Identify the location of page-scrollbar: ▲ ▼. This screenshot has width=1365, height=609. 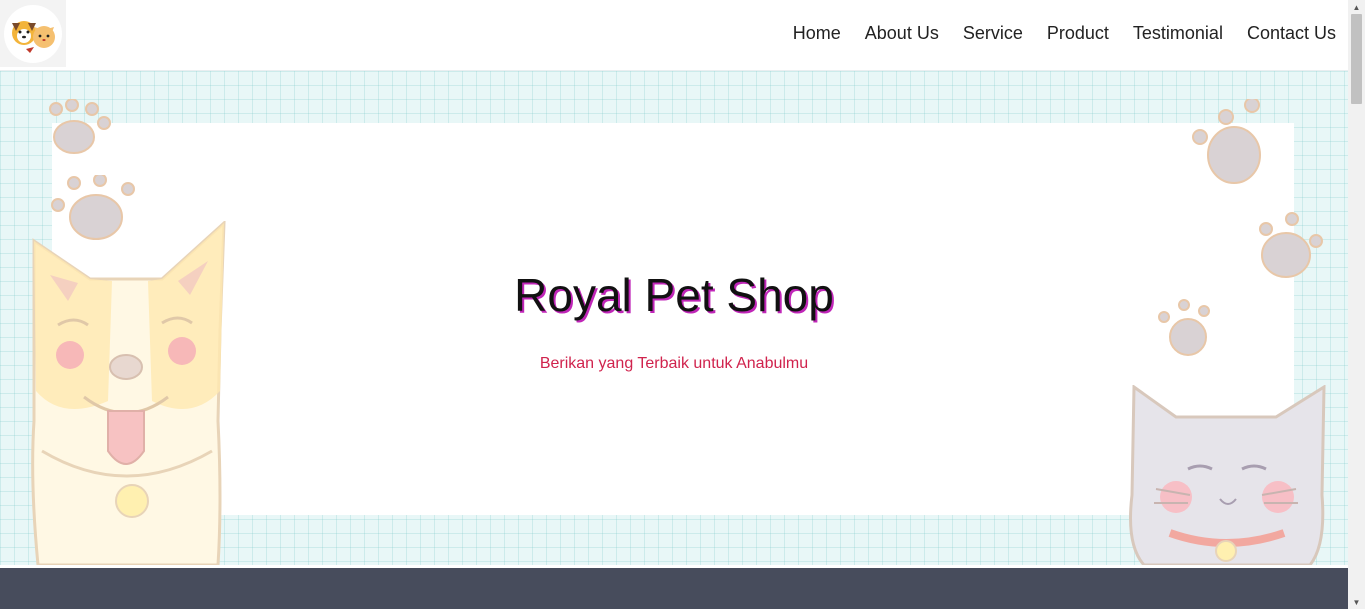
(1356, 304).